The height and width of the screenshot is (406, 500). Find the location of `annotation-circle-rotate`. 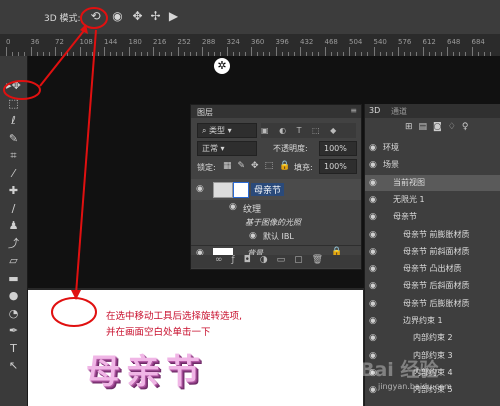

annotation-circle-rotate is located at coordinates (94, 18).